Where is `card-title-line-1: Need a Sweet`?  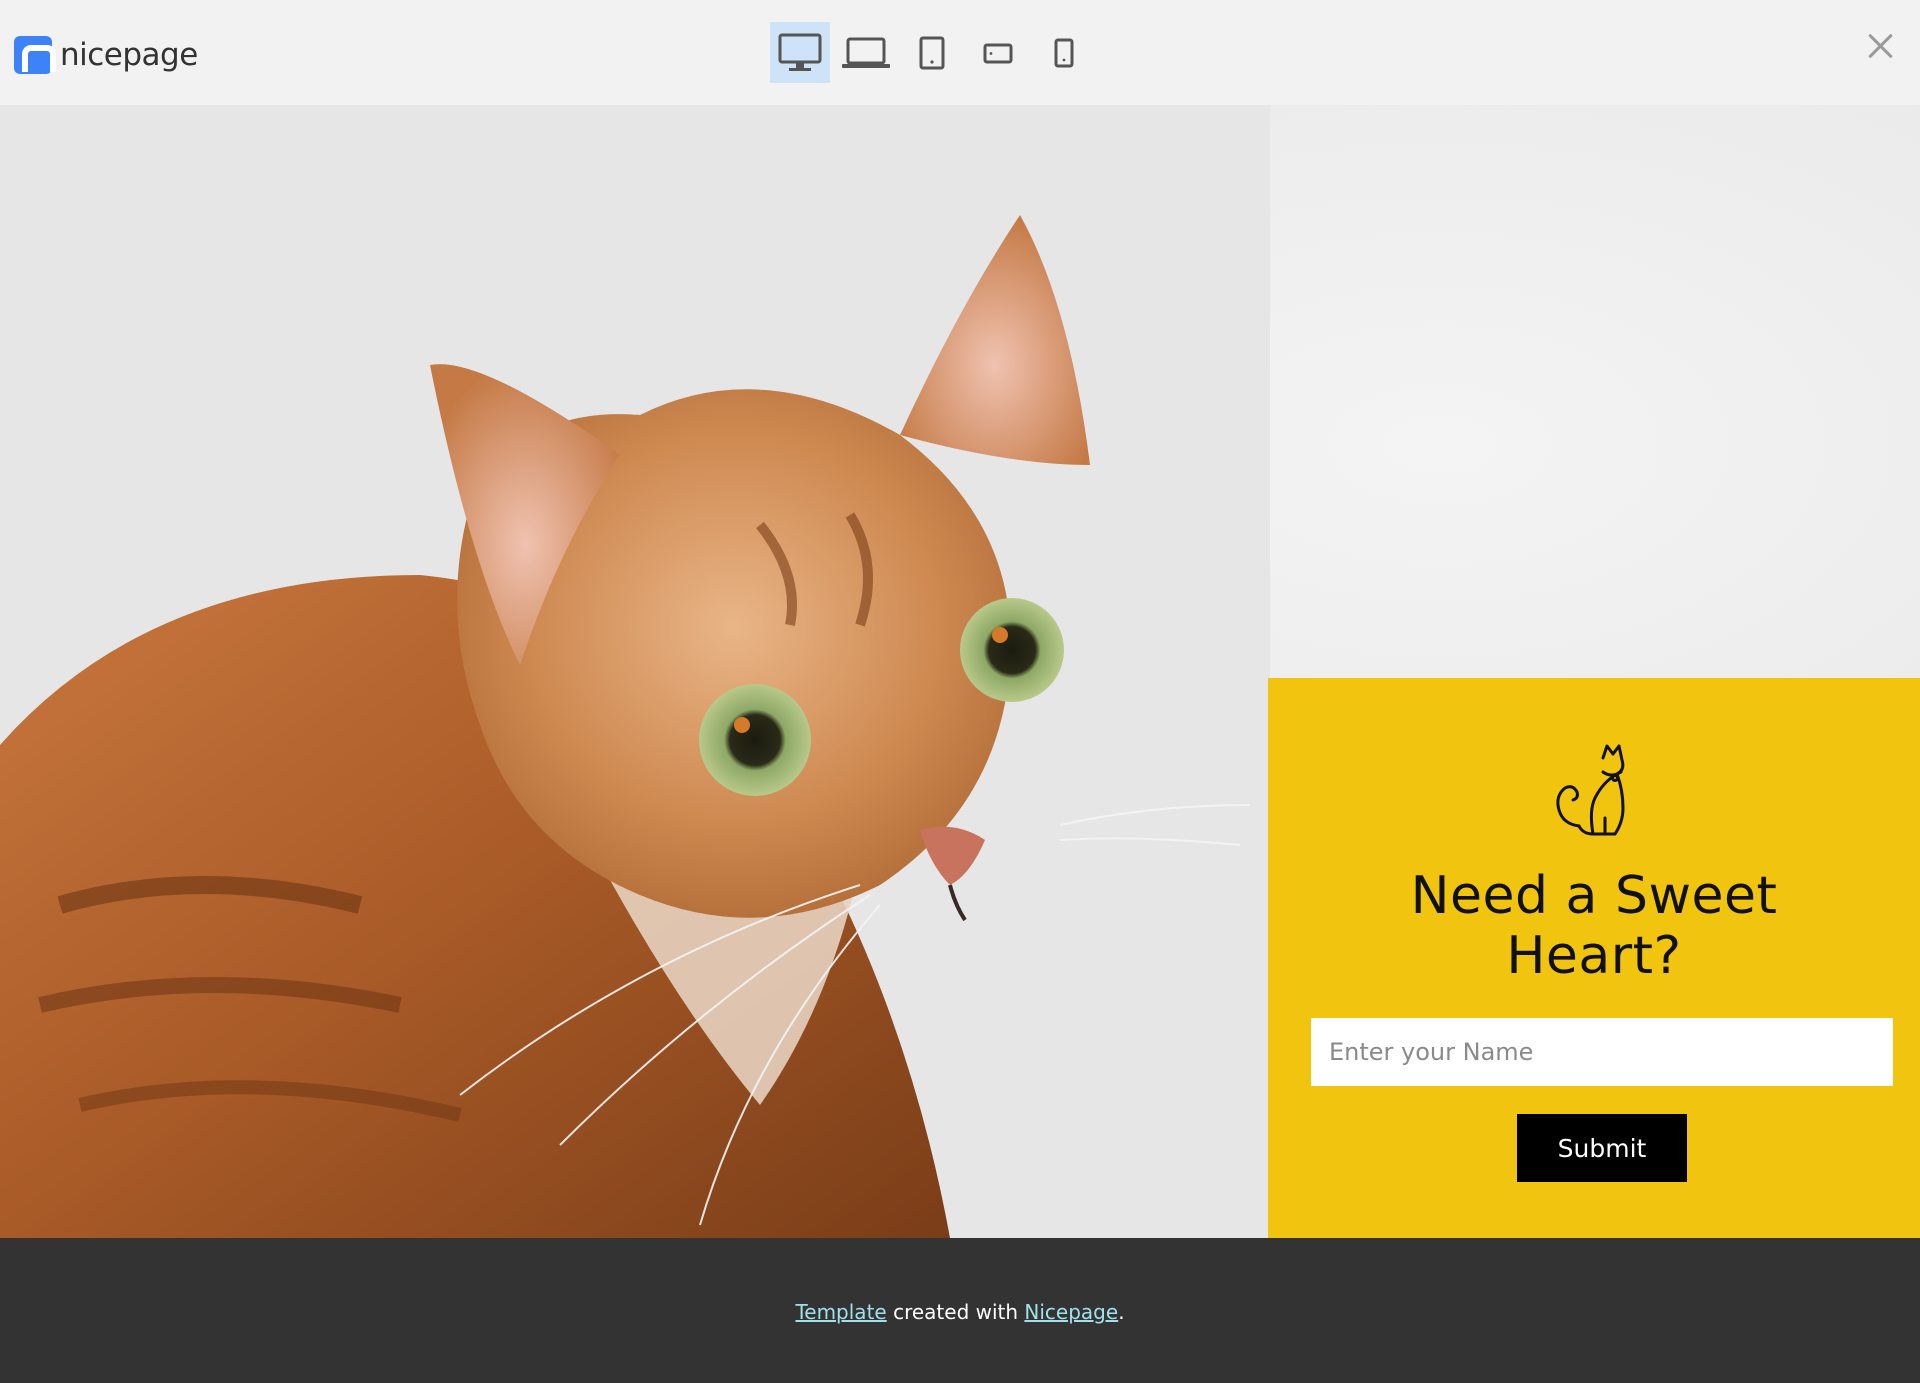 card-title-line-1: Need a Sweet is located at coordinates (1594, 896).